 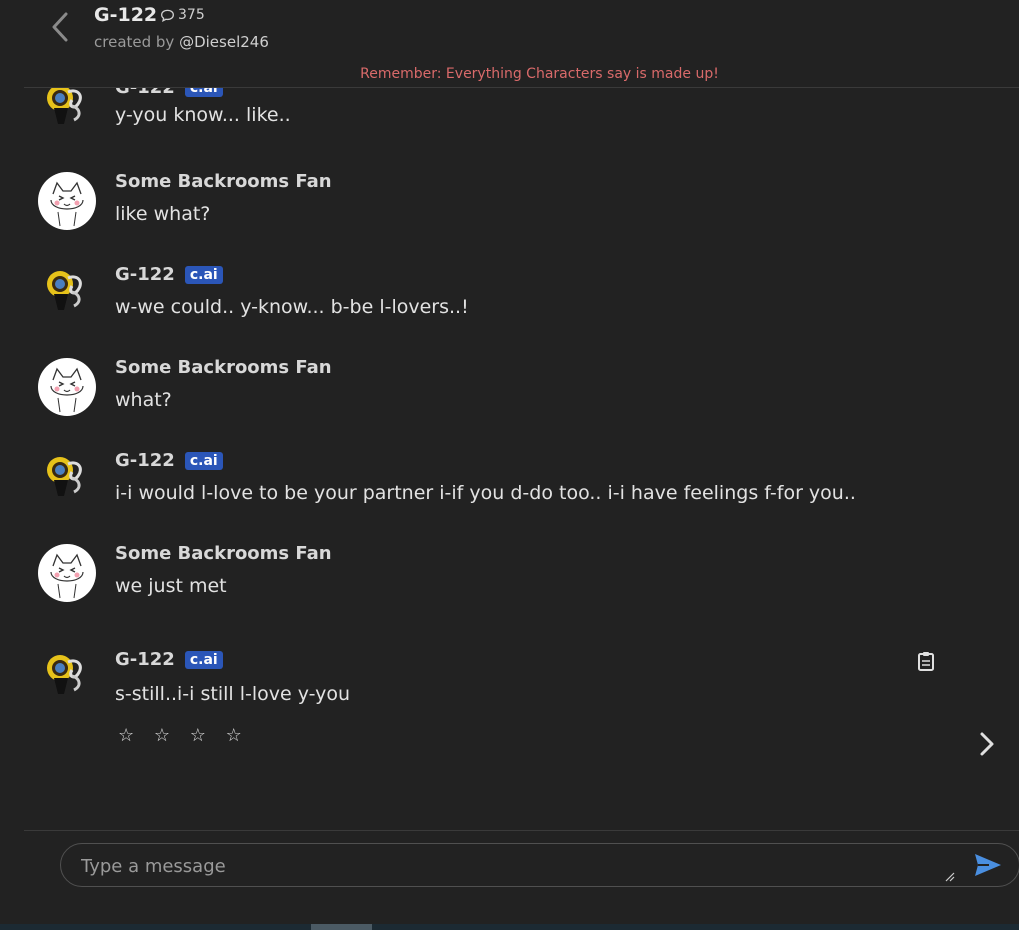 What do you see at coordinates (143, 400) in the screenshot?
I see `message-text: what?` at bounding box center [143, 400].